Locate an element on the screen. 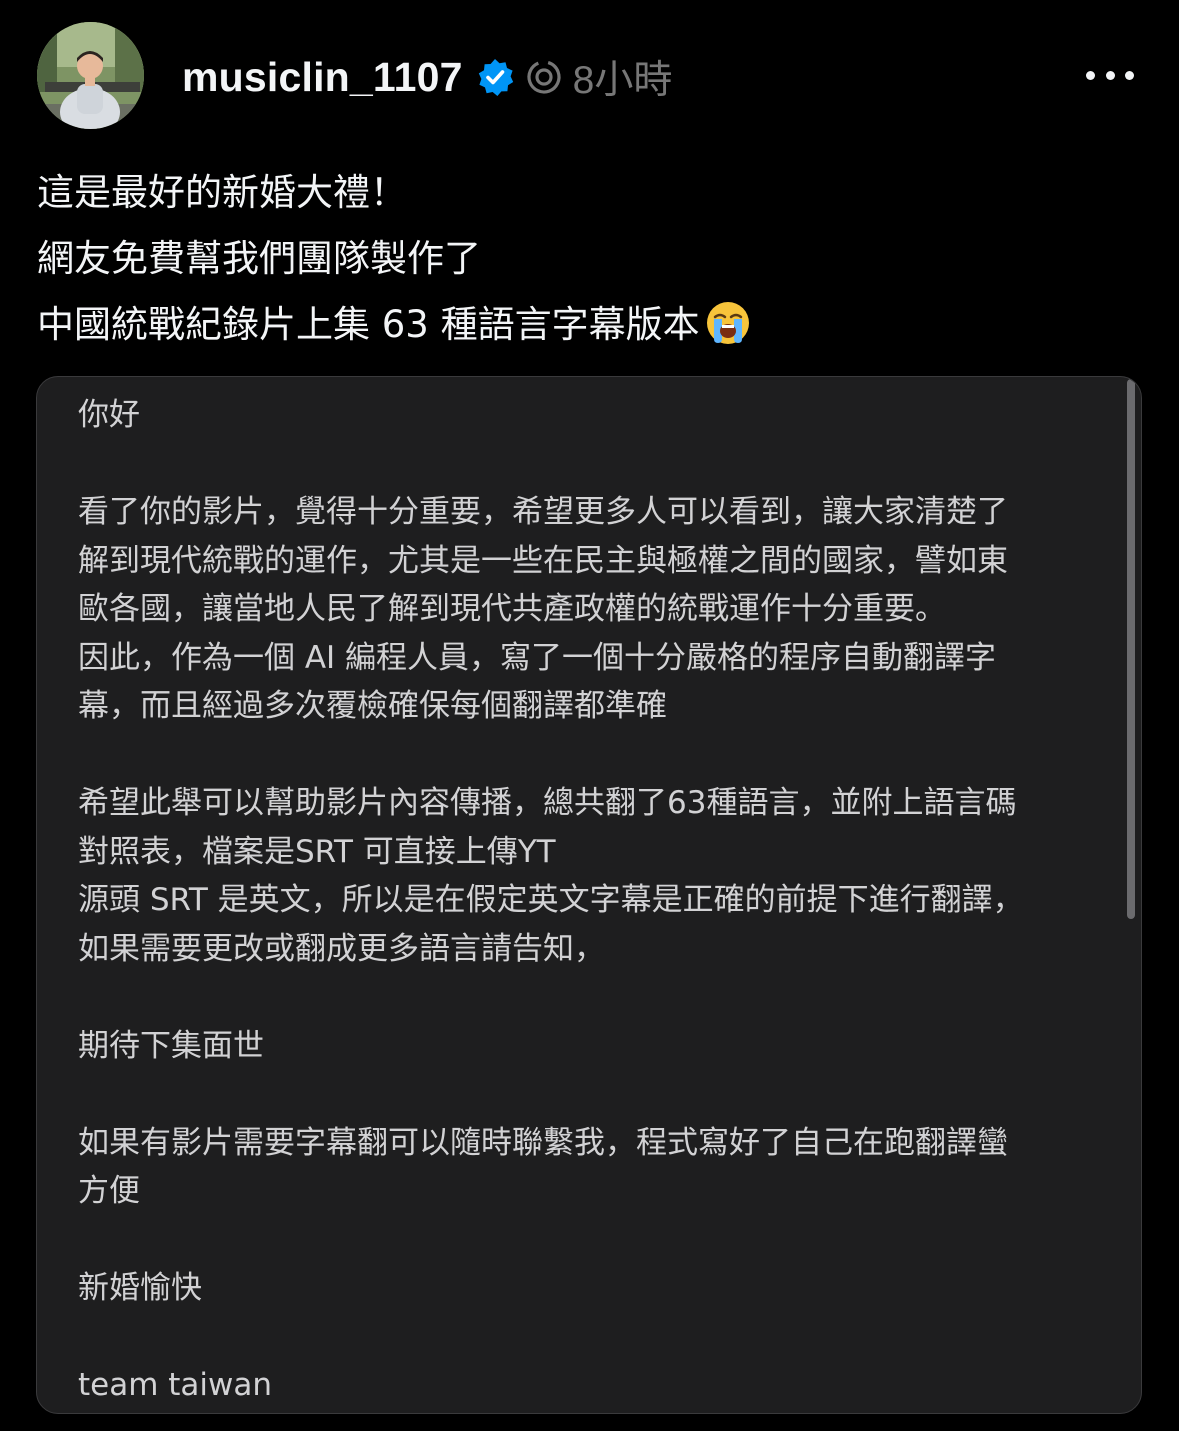 The image size is (1179, 1431). loudly-crying-face-icon is located at coordinates (727, 323).